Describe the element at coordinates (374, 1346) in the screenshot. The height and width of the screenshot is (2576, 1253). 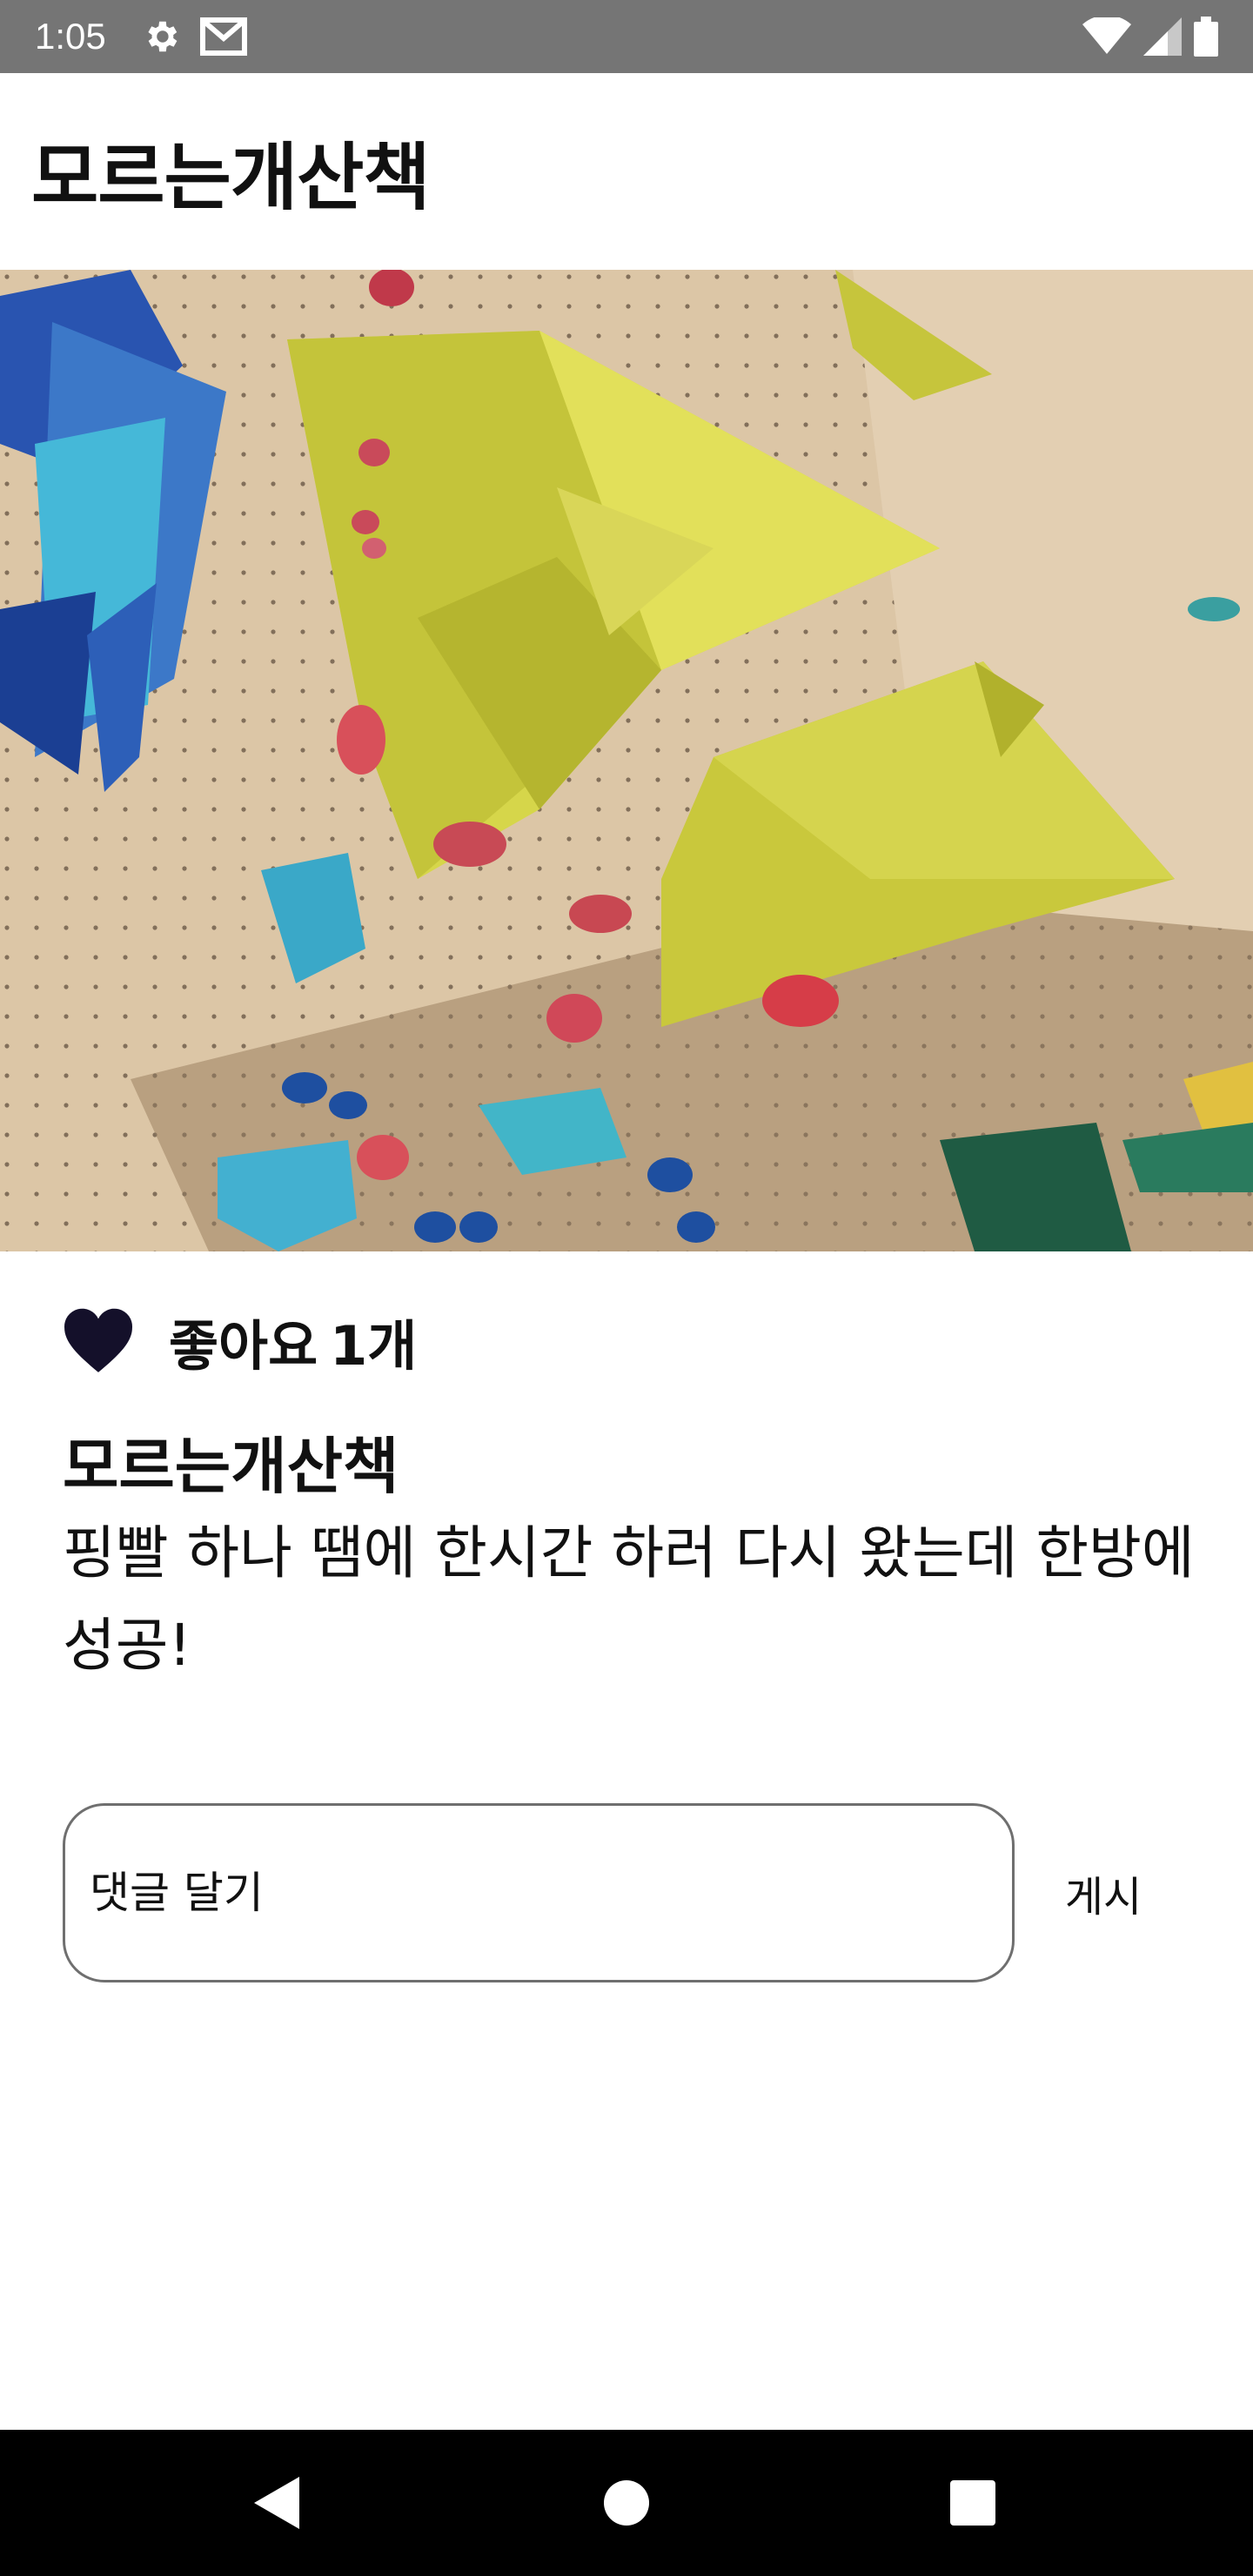
I see `likes-count-value: 1개` at that location.